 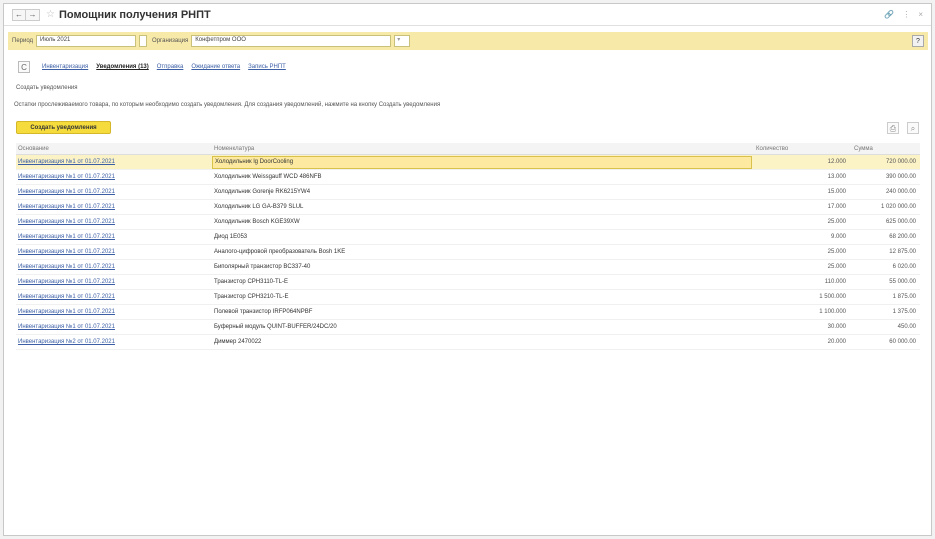 I want to click on quantity-cell: 1 100.000, so click(x=832, y=312).